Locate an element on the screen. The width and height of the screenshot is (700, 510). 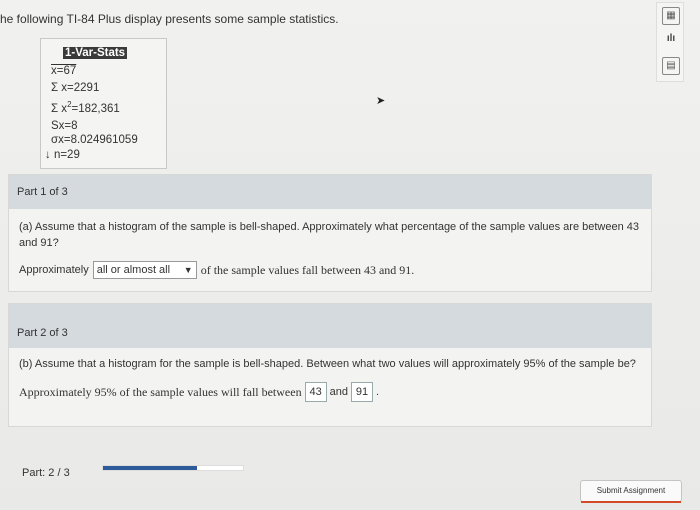
lower-value-input: 43 is located at coordinates (315, 392).